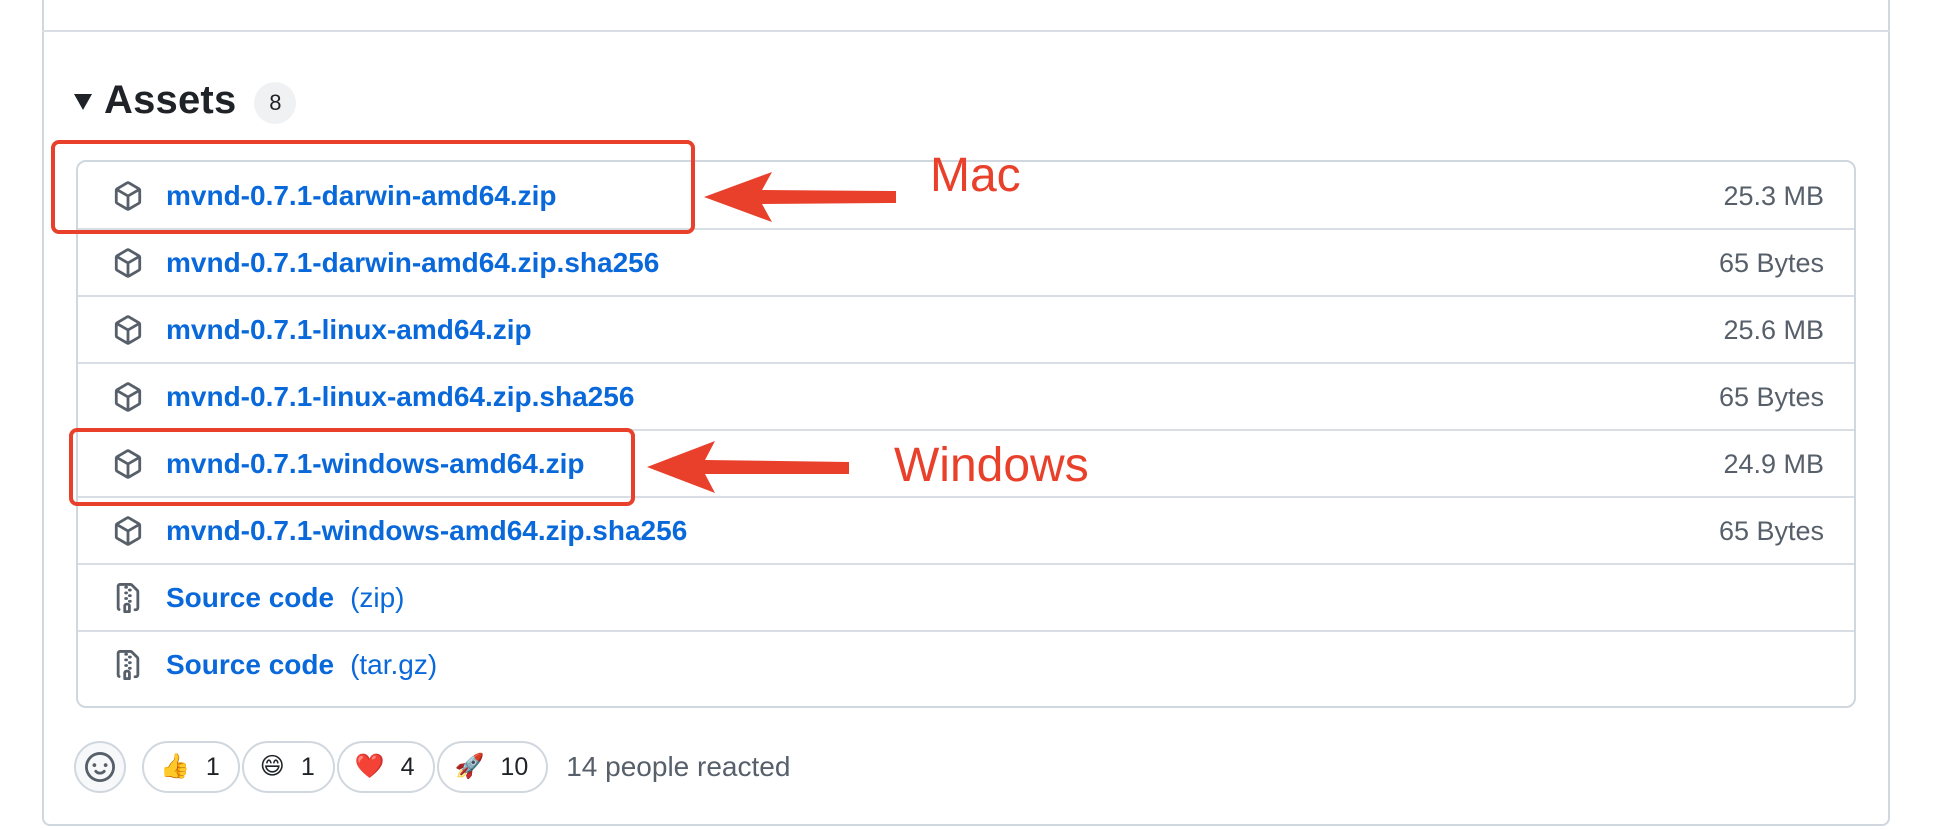 The height and width of the screenshot is (830, 1958). I want to click on source-code-format: (zip), so click(377, 597).